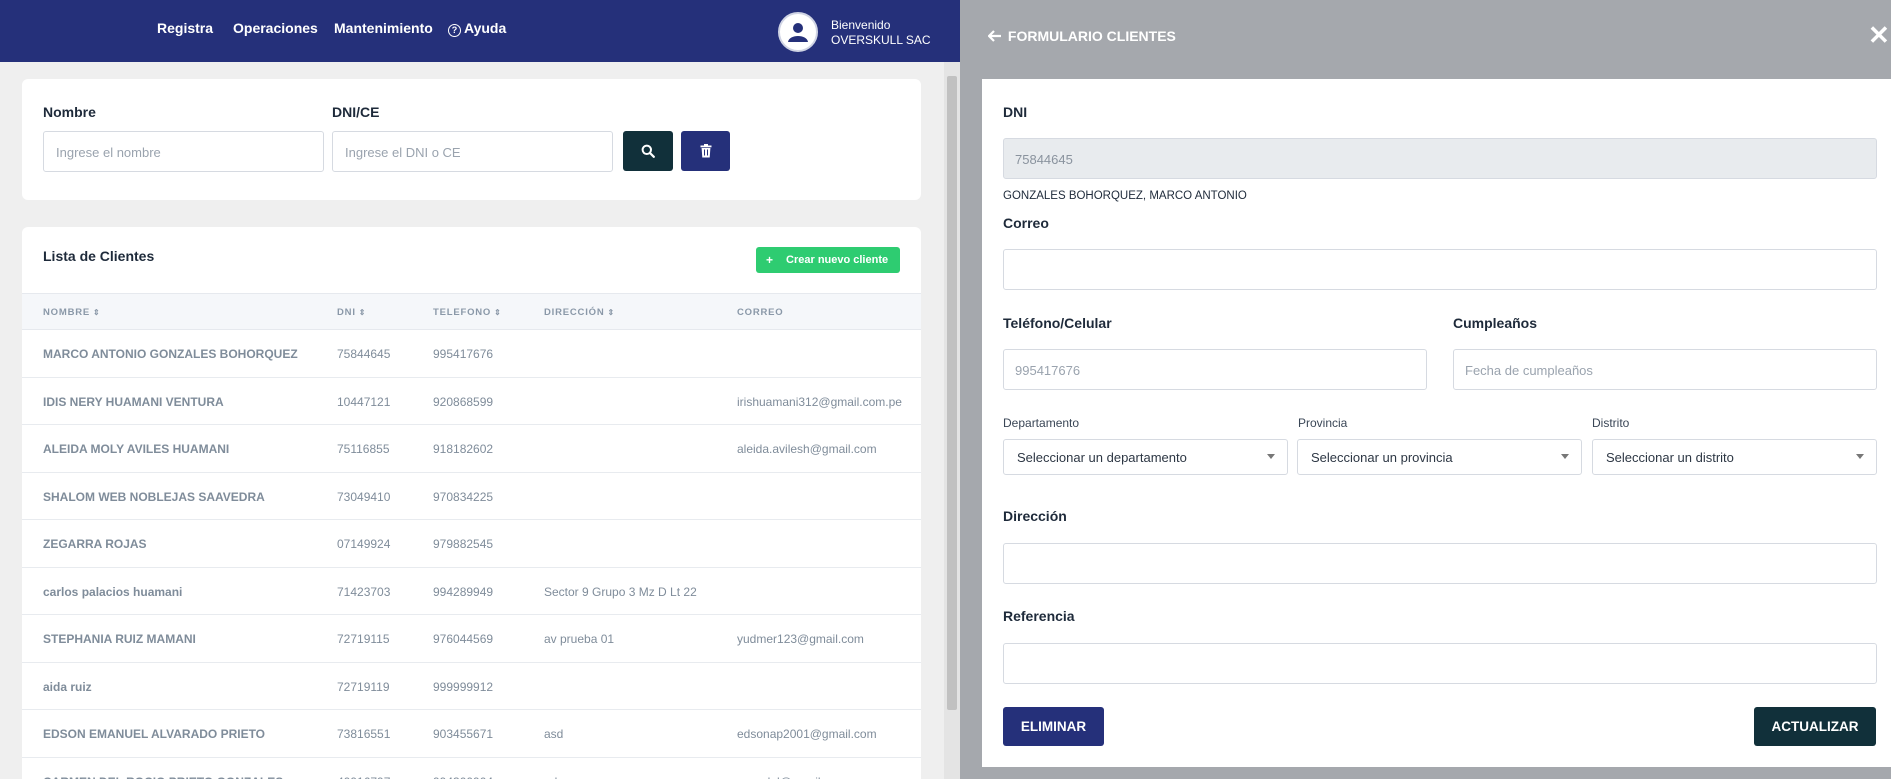  Describe the element at coordinates (154, 496) in the screenshot. I see `cell-nombre: SHALOM WEB NOBLEJAS SAAVEDRA` at that location.